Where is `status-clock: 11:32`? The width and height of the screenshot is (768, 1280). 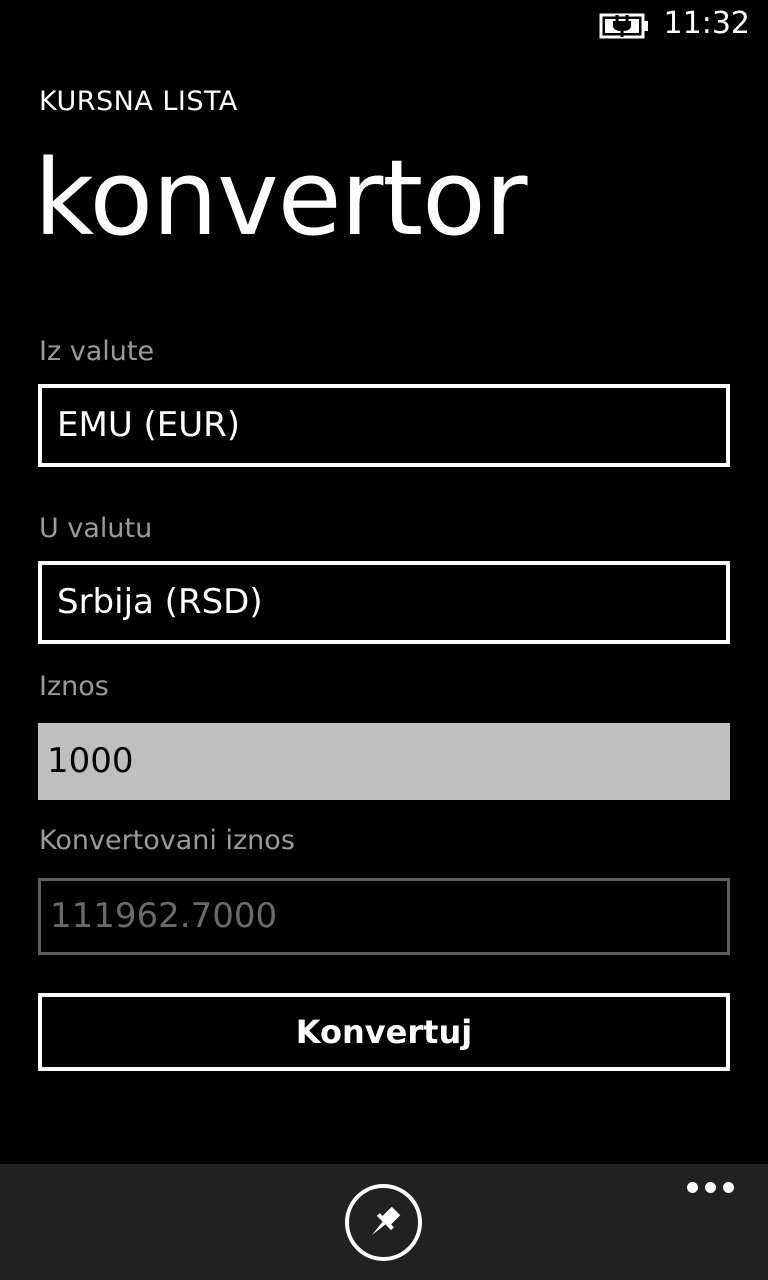
status-clock: 11:32 is located at coordinates (706, 23).